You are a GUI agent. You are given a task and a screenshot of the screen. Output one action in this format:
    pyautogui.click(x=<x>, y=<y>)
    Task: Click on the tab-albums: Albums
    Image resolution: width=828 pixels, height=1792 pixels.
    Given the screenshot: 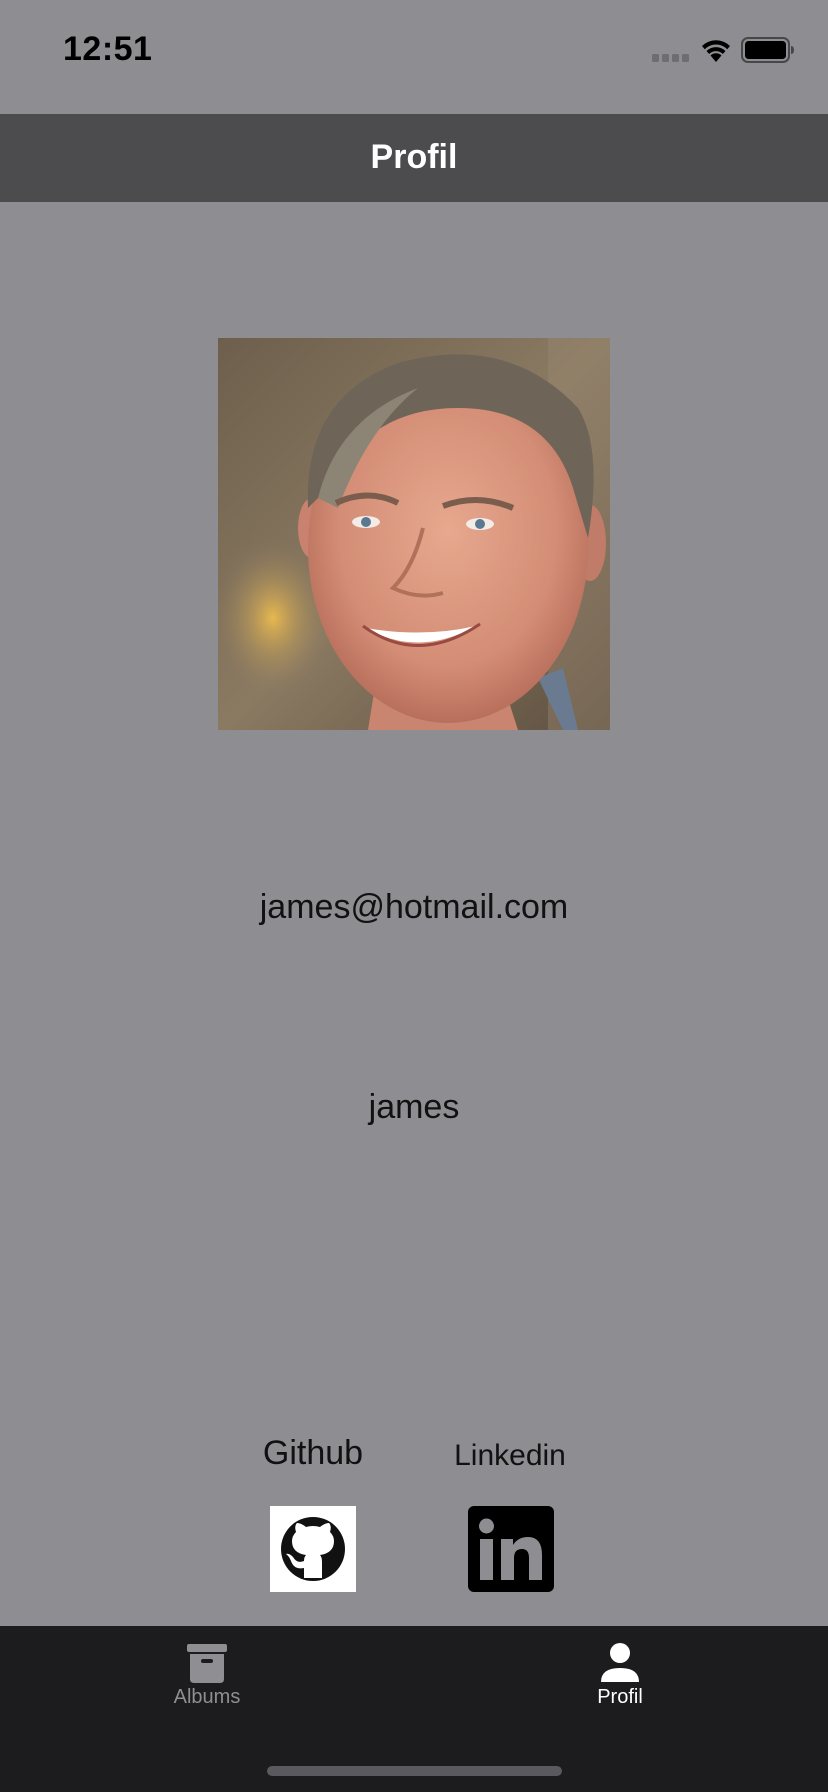 What is the action you would take?
    pyautogui.click(x=207, y=1687)
    